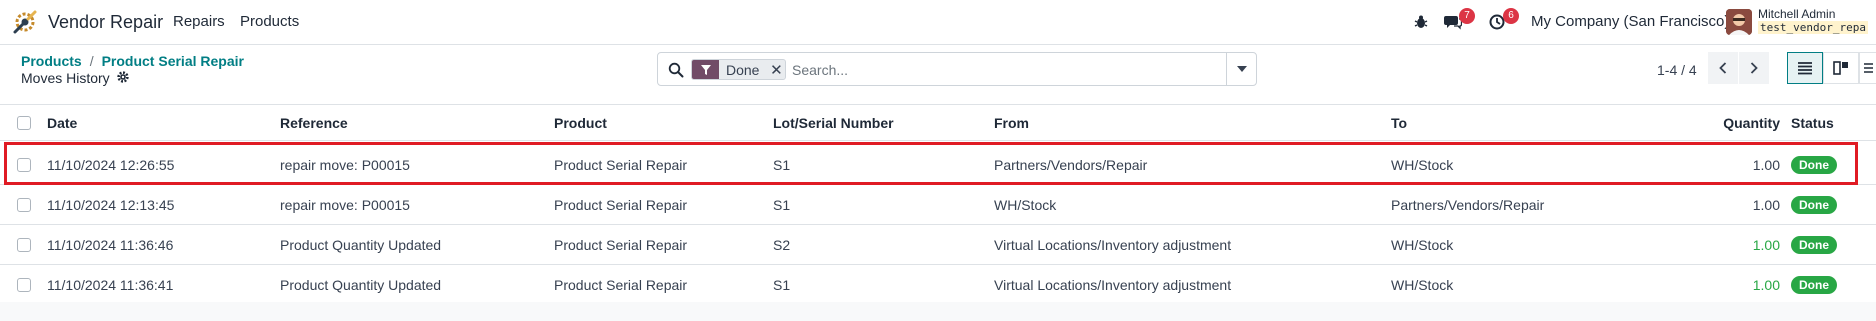 The width and height of the screenshot is (1876, 321). I want to click on pager-previous-button, so click(1723, 68).